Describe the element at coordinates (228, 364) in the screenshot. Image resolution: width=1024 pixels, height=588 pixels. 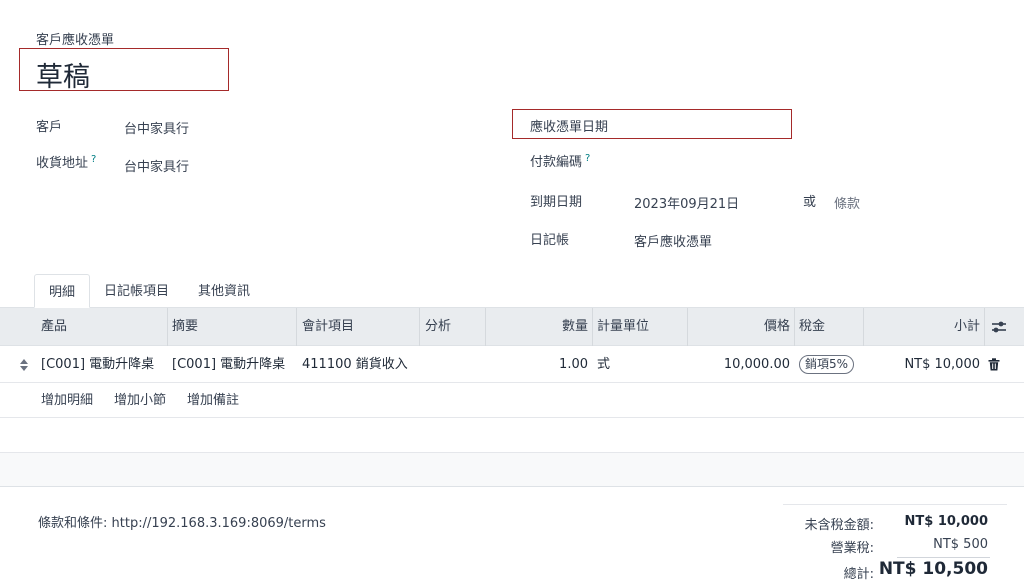
I see `cell-description: [C001] 電動升降桌` at that location.